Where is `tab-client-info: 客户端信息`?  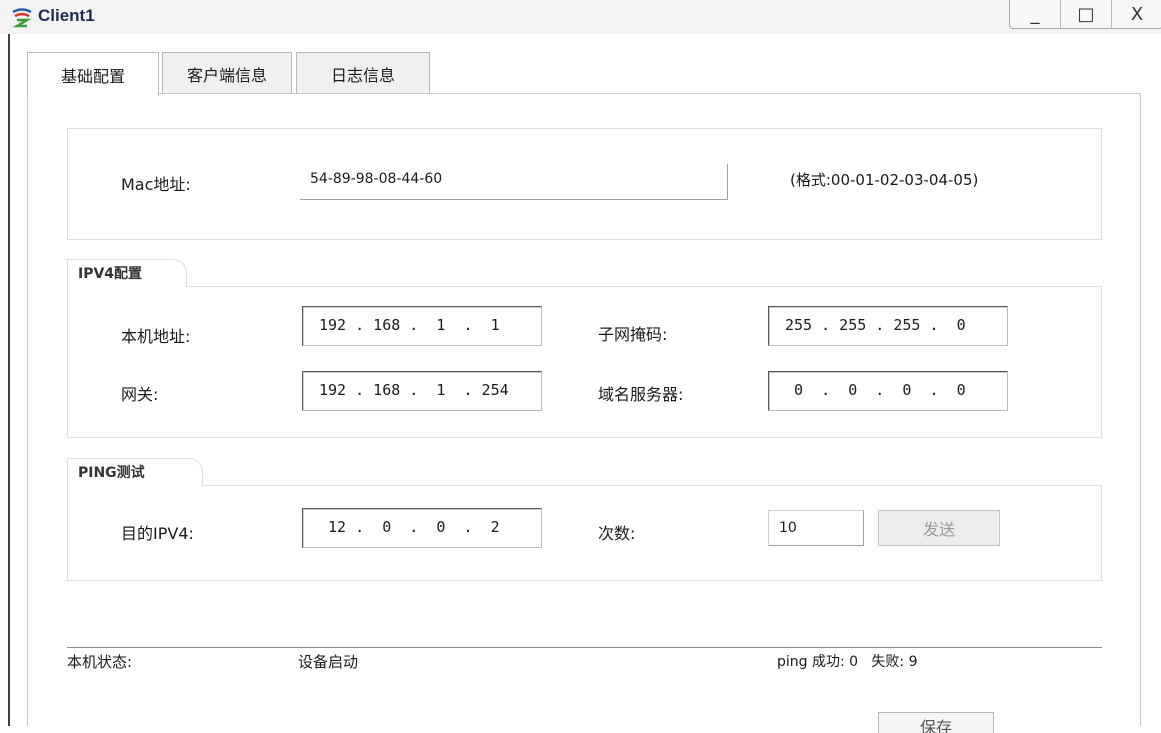
tab-client-info: 客户端信息 is located at coordinates (227, 73).